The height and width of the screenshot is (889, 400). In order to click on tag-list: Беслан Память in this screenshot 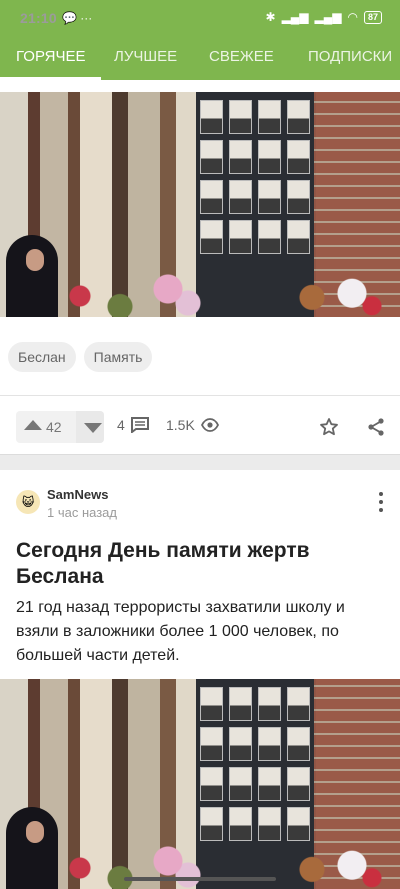, I will do `click(80, 357)`.